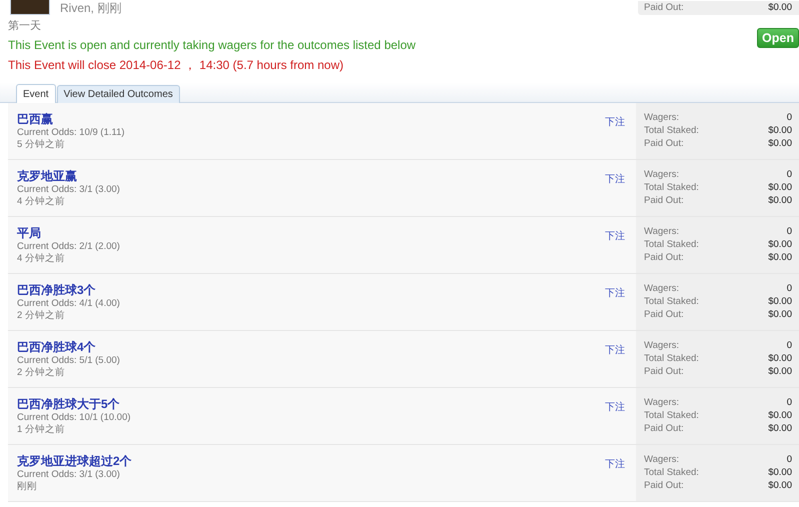  I want to click on status-badge: Open, so click(778, 38).